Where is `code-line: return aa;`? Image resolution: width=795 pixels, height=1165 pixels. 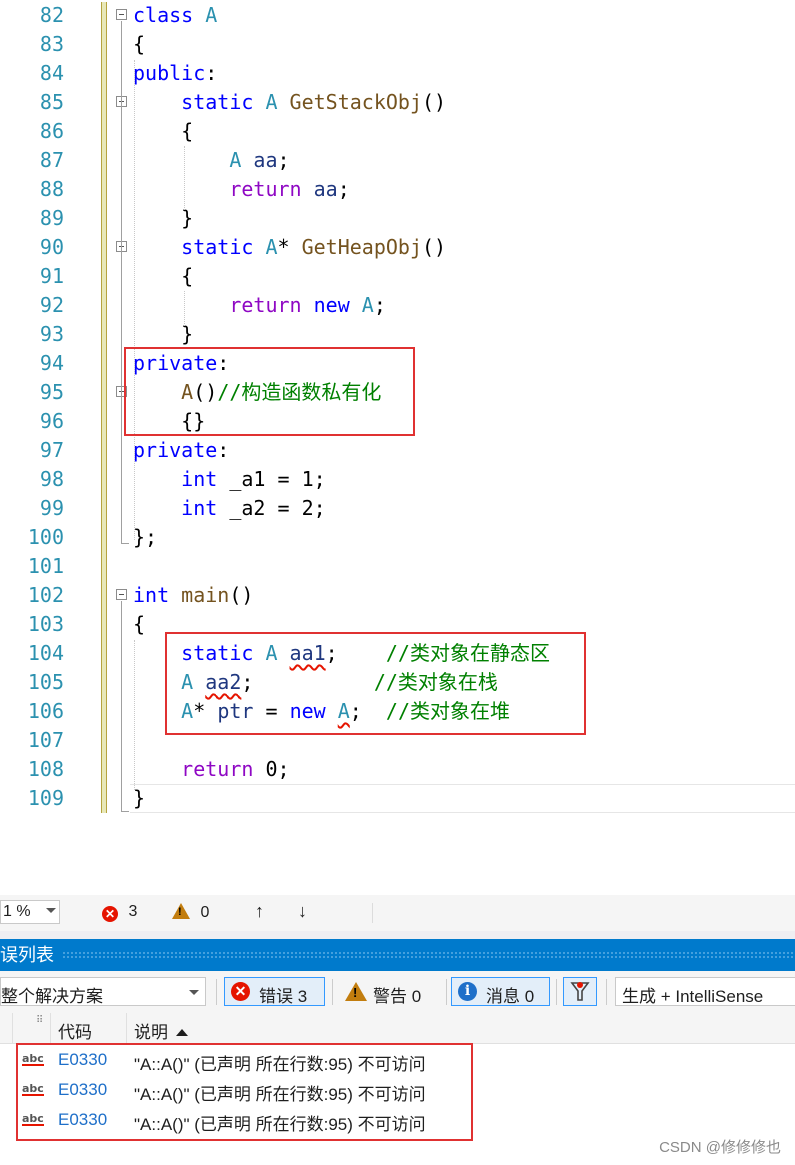
code-line: return aa; is located at coordinates (241, 189).